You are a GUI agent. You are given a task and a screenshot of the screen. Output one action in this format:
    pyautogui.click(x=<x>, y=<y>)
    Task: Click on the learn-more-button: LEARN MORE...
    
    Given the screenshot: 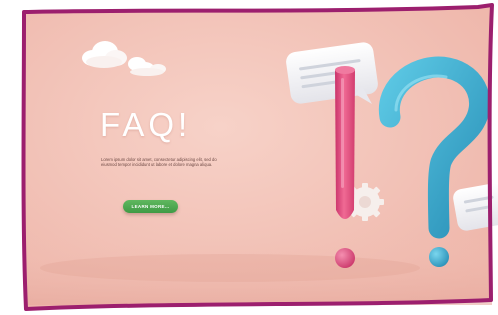 What is the action you would take?
    pyautogui.click(x=150, y=206)
    